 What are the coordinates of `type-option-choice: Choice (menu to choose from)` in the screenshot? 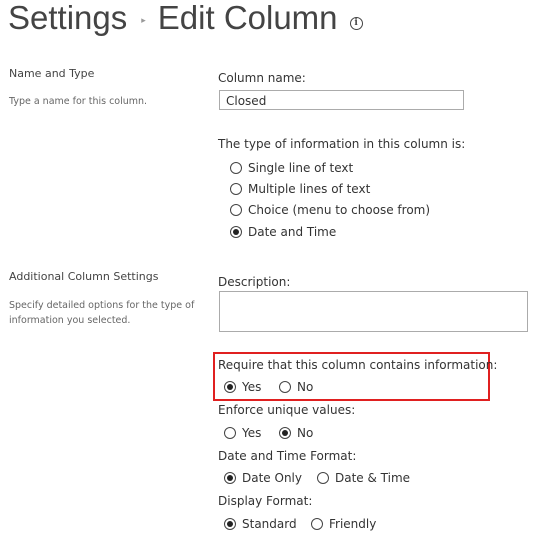 It's located at (330, 210).